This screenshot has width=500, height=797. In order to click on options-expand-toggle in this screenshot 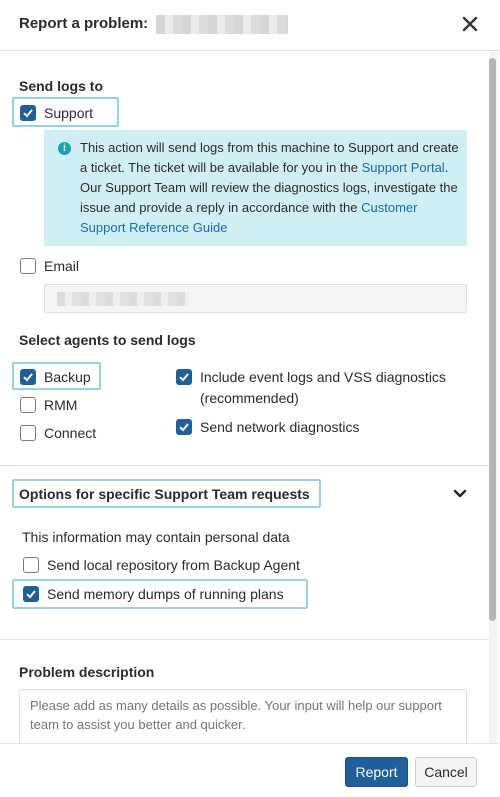, I will do `click(460, 494)`.